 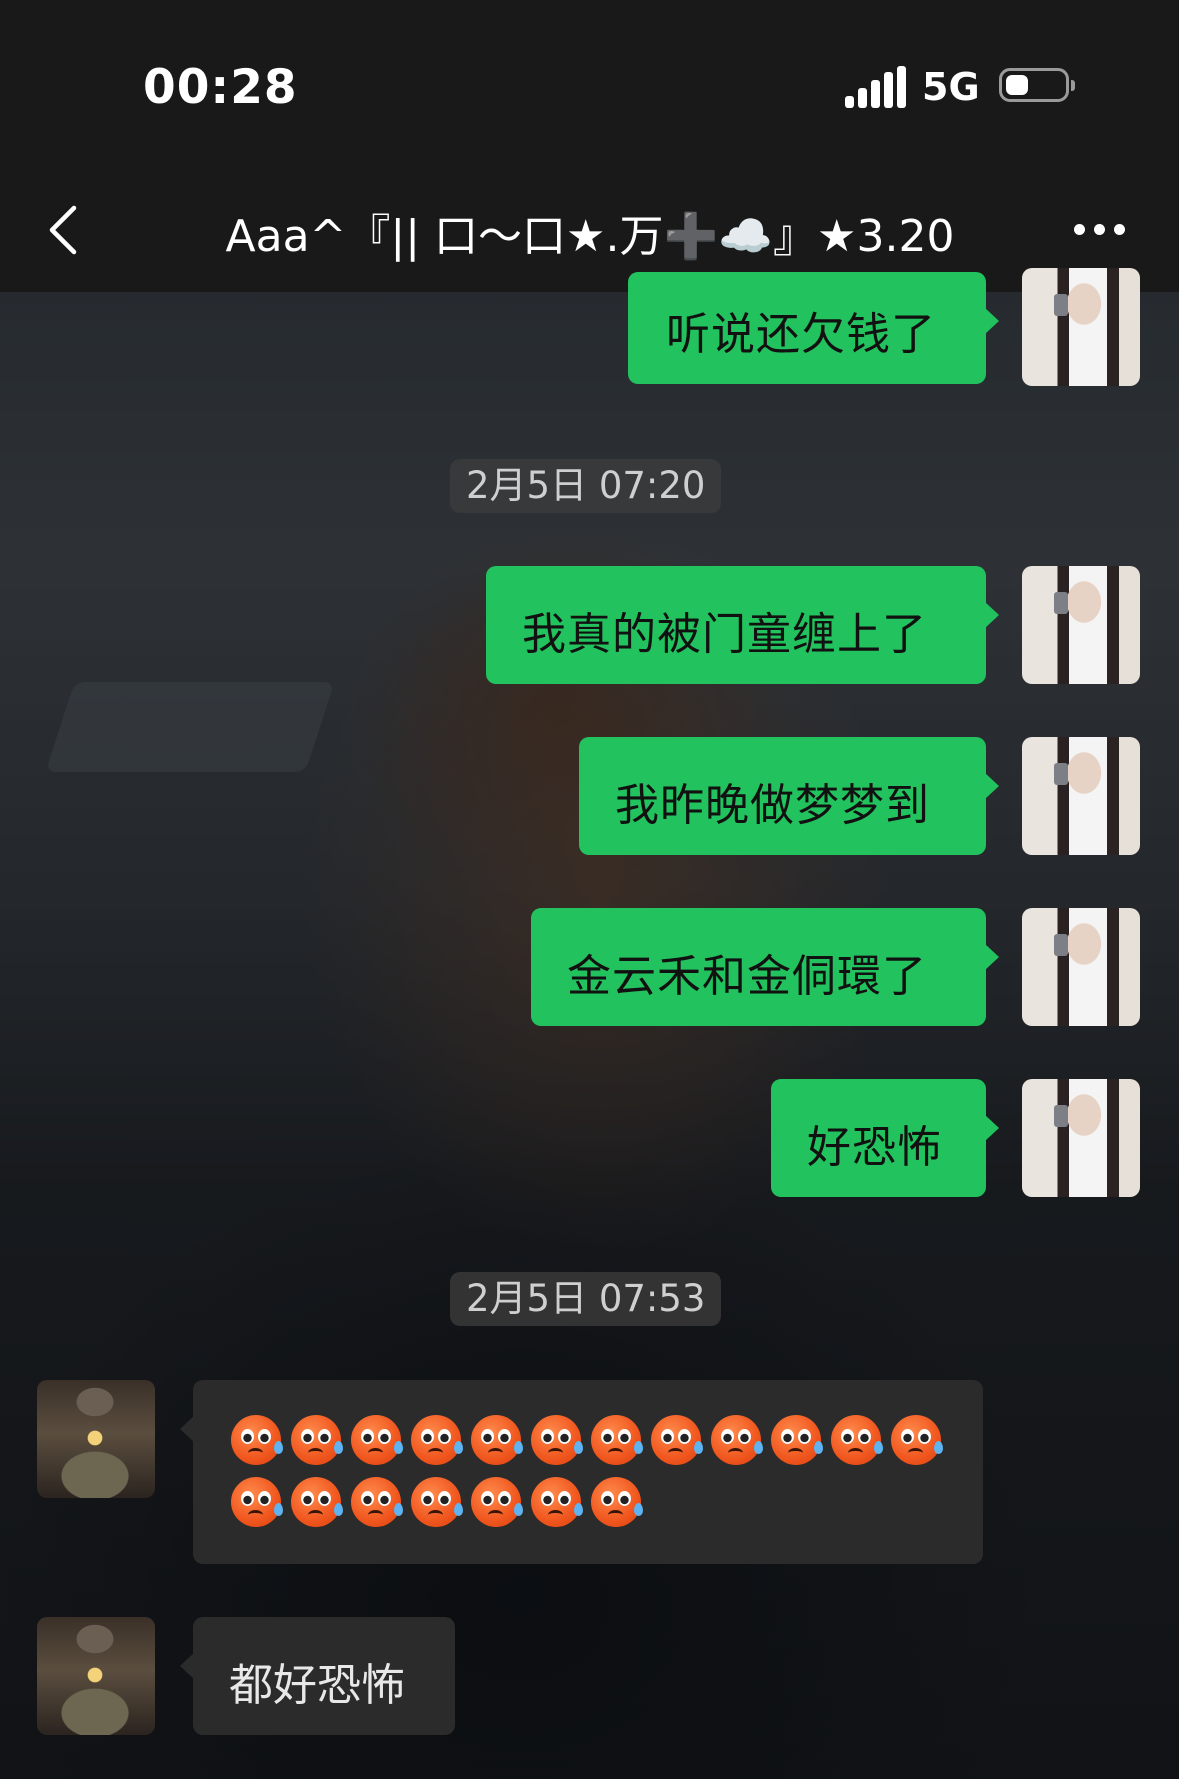 I want to click on message-text: 听说还欠钱了, so click(x=801, y=334).